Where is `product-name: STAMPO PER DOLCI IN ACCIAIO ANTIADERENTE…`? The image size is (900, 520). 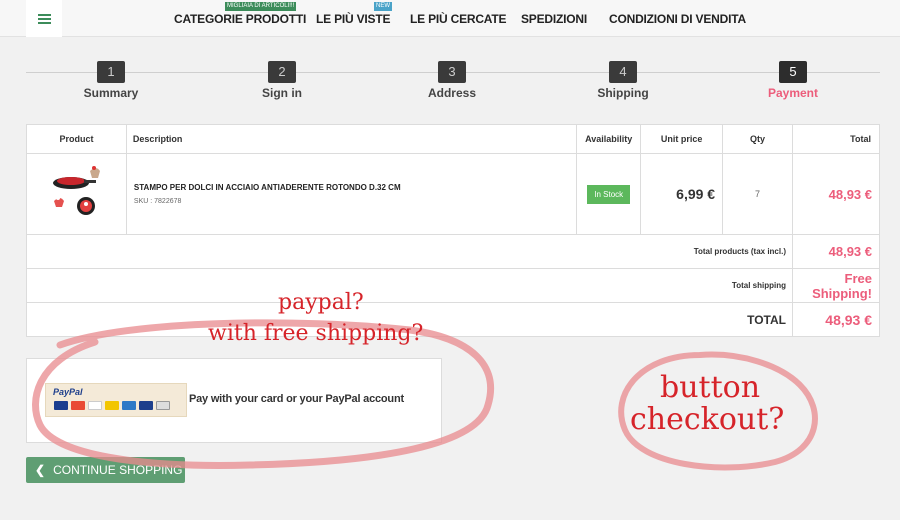
product-name: STAMPO PER DOLCI IN ACCIAIO ANTIADERENTE… is located at coordinates (355, 187).